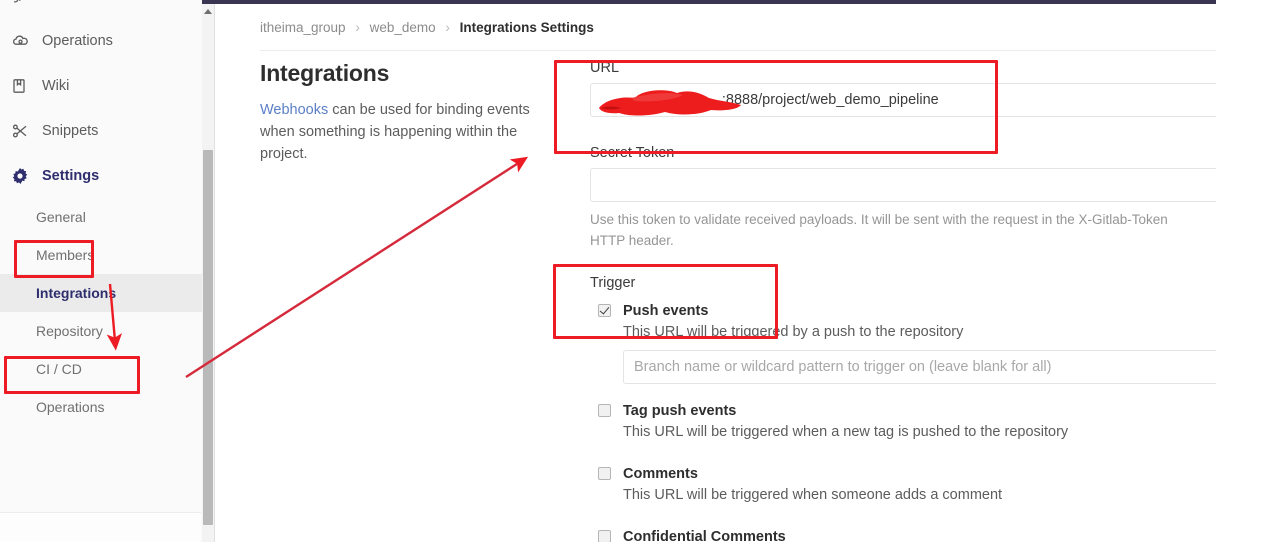  What do you see at coordinates (70, 130) in the screenshot?
I see `sidebar-item-label: Snippets` at bounding box center [70, 130].